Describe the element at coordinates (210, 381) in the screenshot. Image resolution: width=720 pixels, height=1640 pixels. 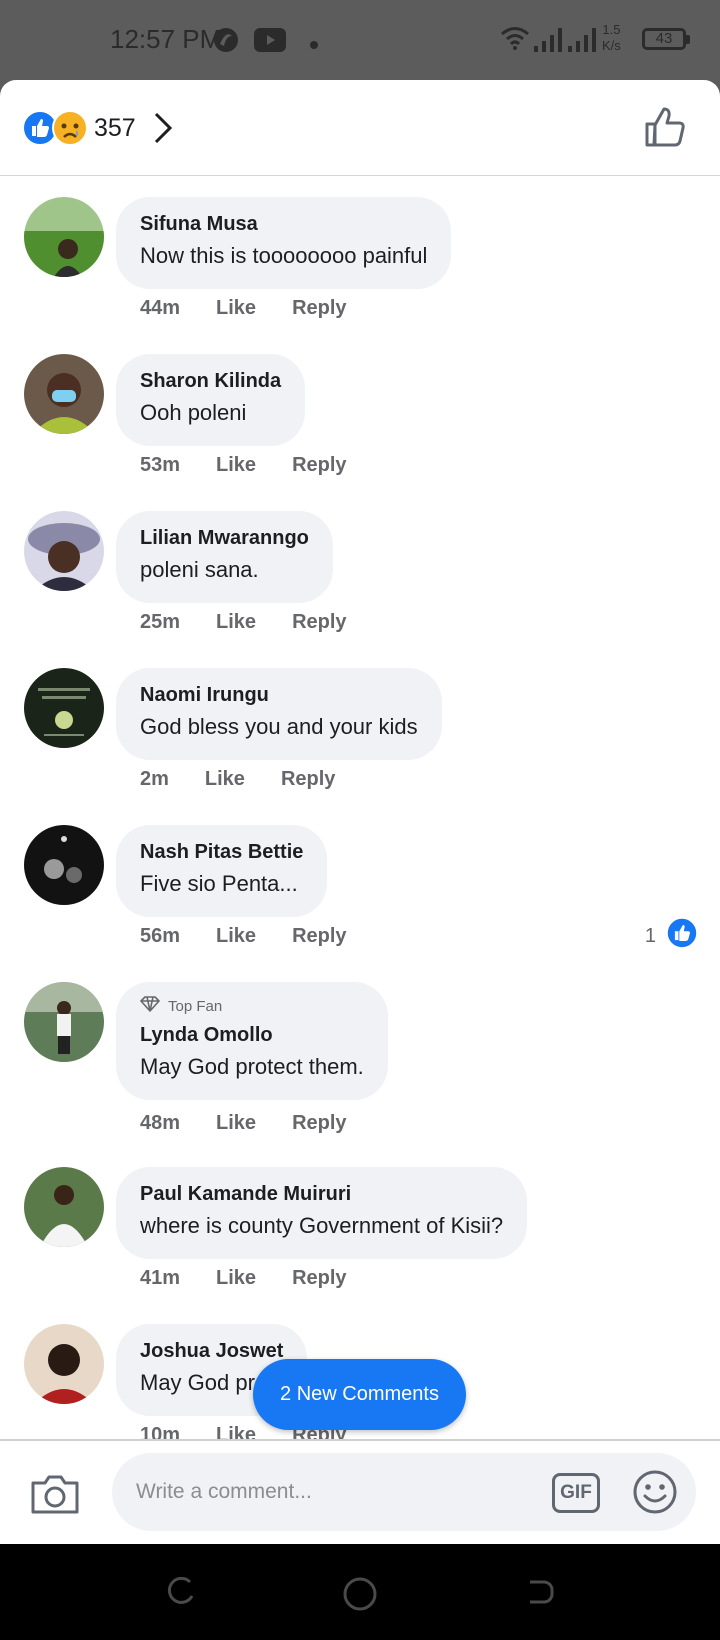
I see `commenter-name: Sharon Kilinda` at that location.